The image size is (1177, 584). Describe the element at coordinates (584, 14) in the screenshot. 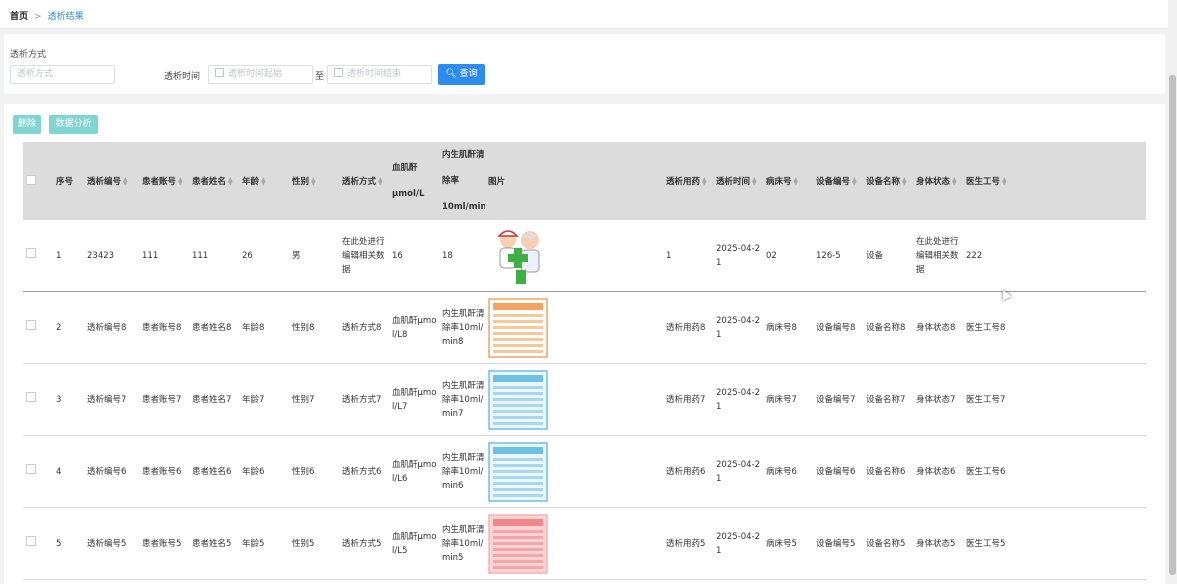

I see `top-bar: 首页 > 透析结果` at that location.